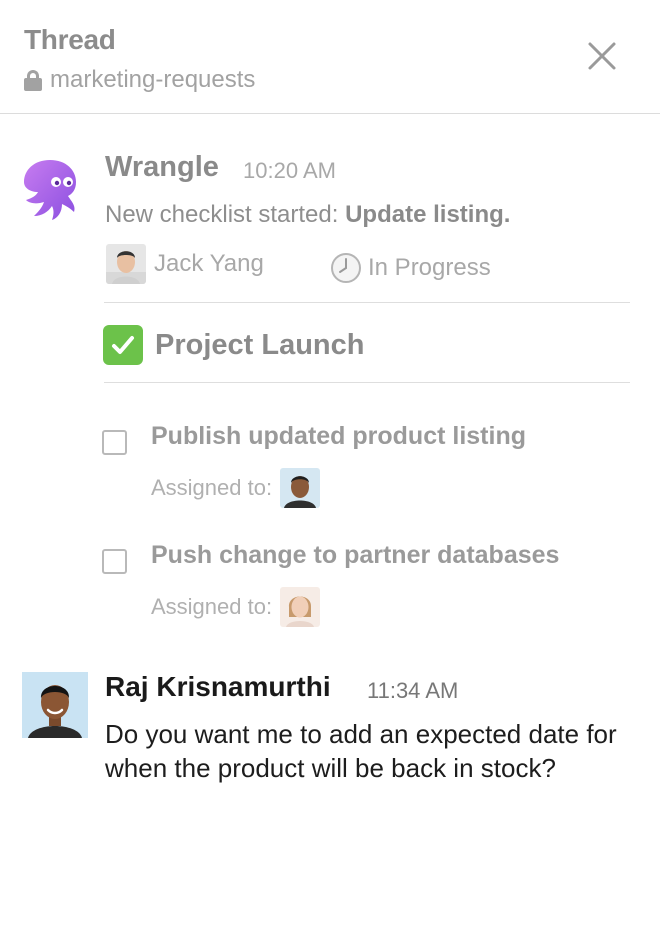 The image size is (660, 940). What do you see at coordinates (209, 263) in the screenshot?
I see `assignee-name: Jack Yang` at bounding box center [209, 263].